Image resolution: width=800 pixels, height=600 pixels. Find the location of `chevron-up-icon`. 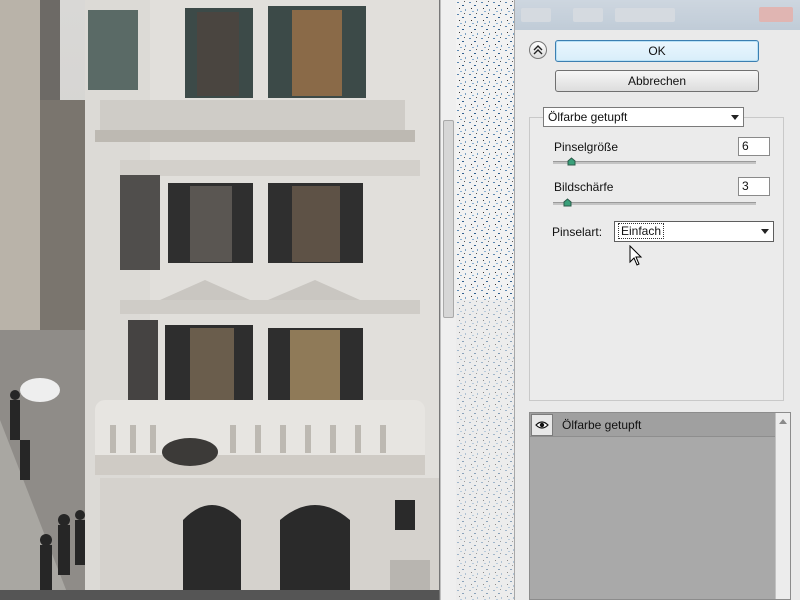

chevron-up-icon is located at coordinates (783, 421).